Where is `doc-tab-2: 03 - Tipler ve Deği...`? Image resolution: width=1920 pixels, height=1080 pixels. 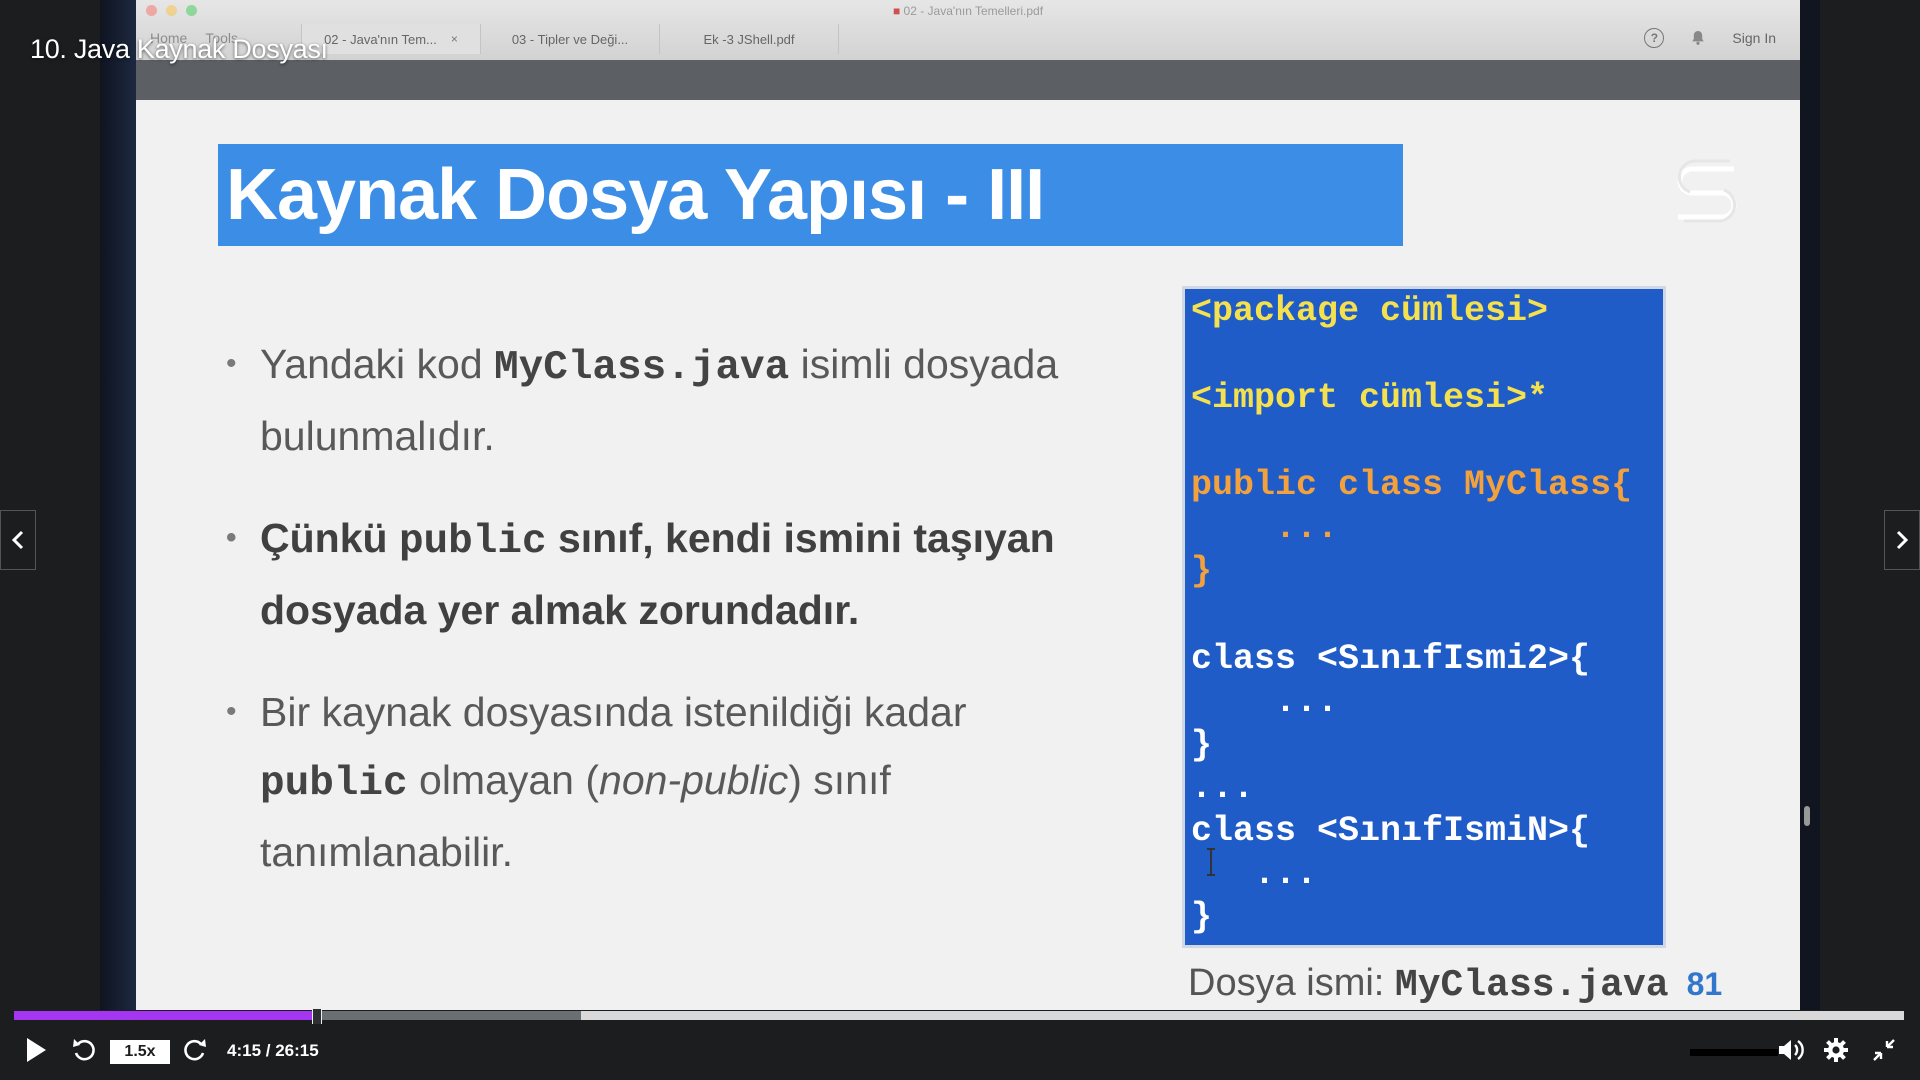
doc-tab-2: 03 - Tipler ve Deği... is located at coordinates (569, 39).